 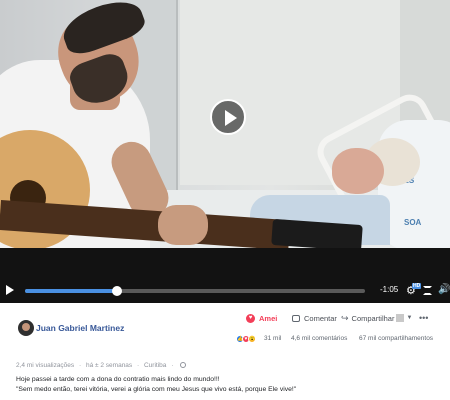 I want to click on volume-icon: 🔊, so click(x=444, y=290).